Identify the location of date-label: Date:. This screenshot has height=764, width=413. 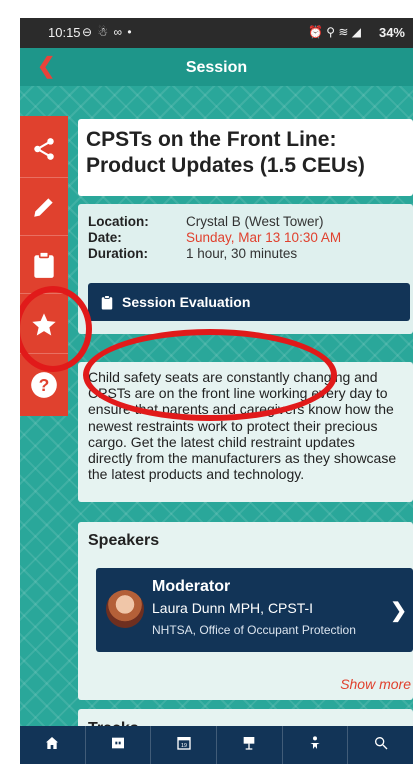
(105, 237).